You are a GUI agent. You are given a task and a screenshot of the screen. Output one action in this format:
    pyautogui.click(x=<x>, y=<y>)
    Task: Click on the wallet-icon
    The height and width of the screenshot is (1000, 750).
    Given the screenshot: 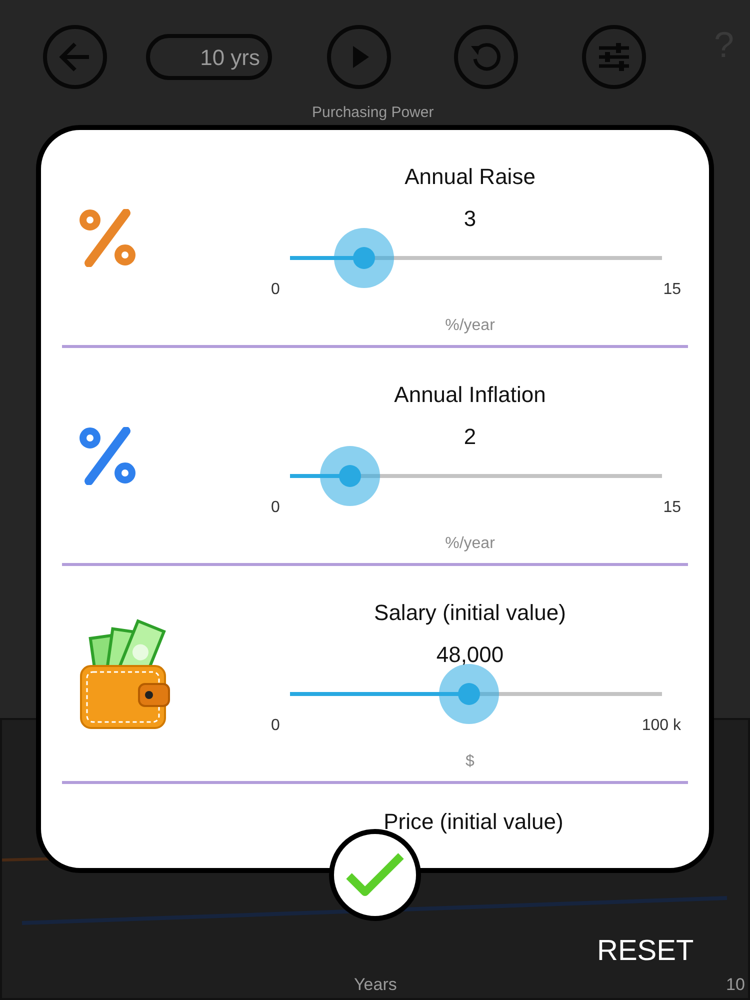 What is the action you would take?
    pyautogui.click(x=125, y=673)
    